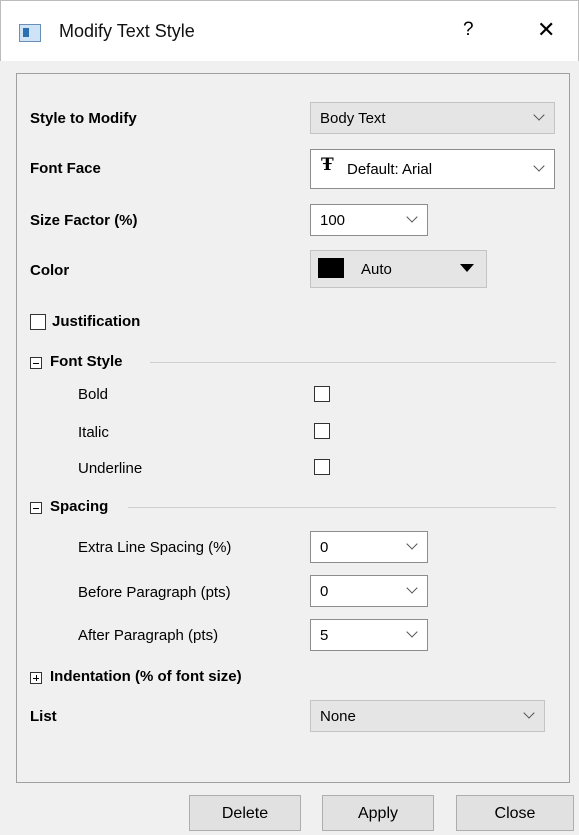  What do you see at coordinates (427, 716) in the screenshot?
I see `list-dropdown: None` at bounding box center [427, 716].